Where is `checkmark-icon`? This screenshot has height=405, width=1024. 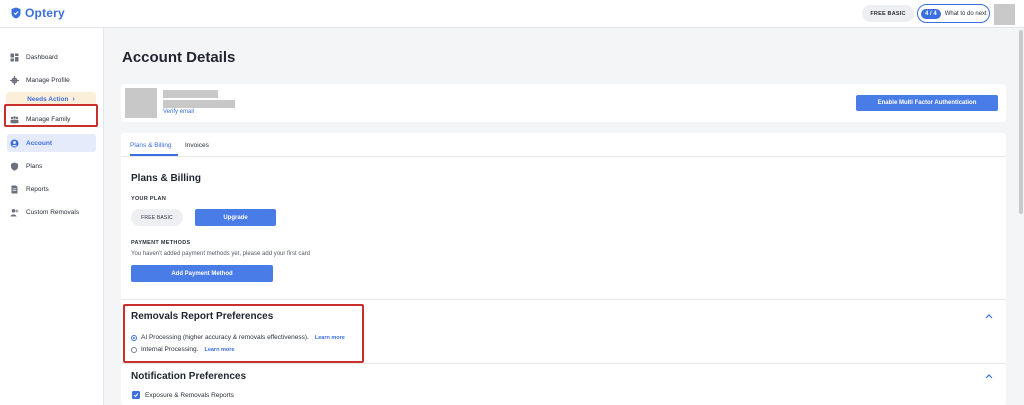
checkmark-icon is located at coordinates (136, 395).